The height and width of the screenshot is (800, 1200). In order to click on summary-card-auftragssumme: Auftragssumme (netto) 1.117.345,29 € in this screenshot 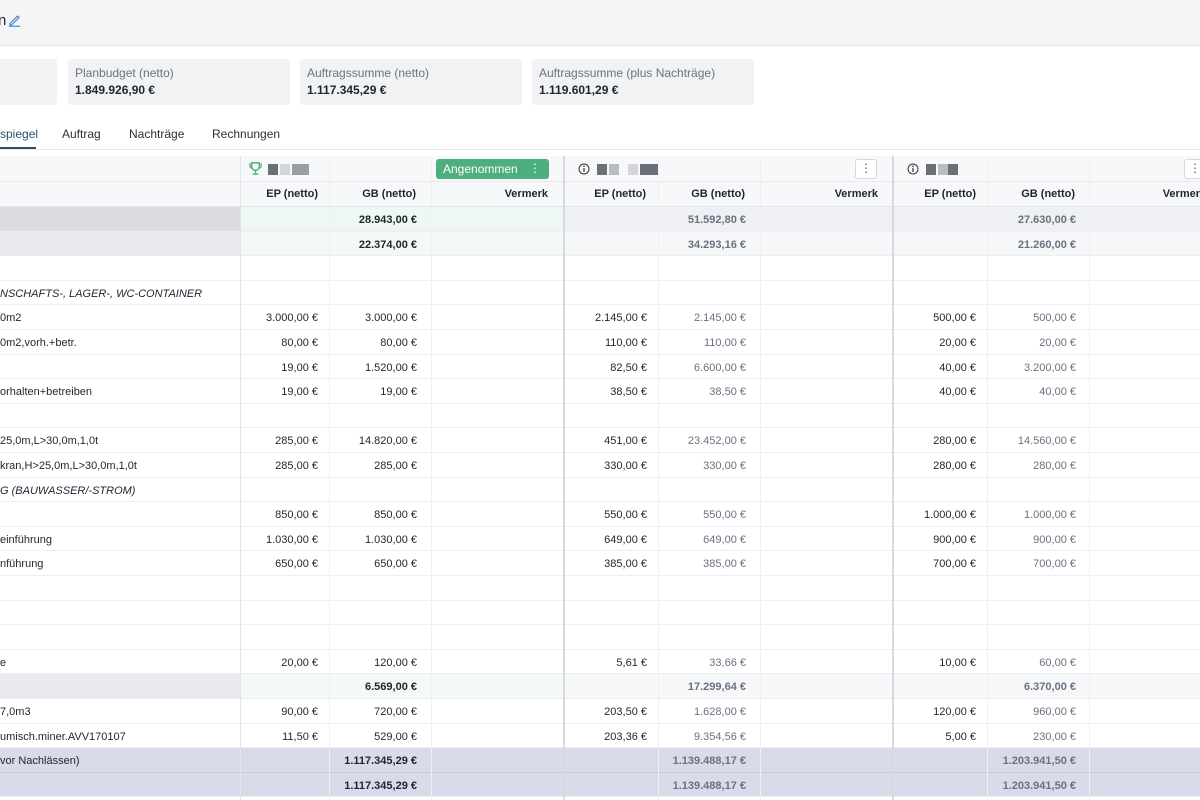, I will do `click(411, 82)`.